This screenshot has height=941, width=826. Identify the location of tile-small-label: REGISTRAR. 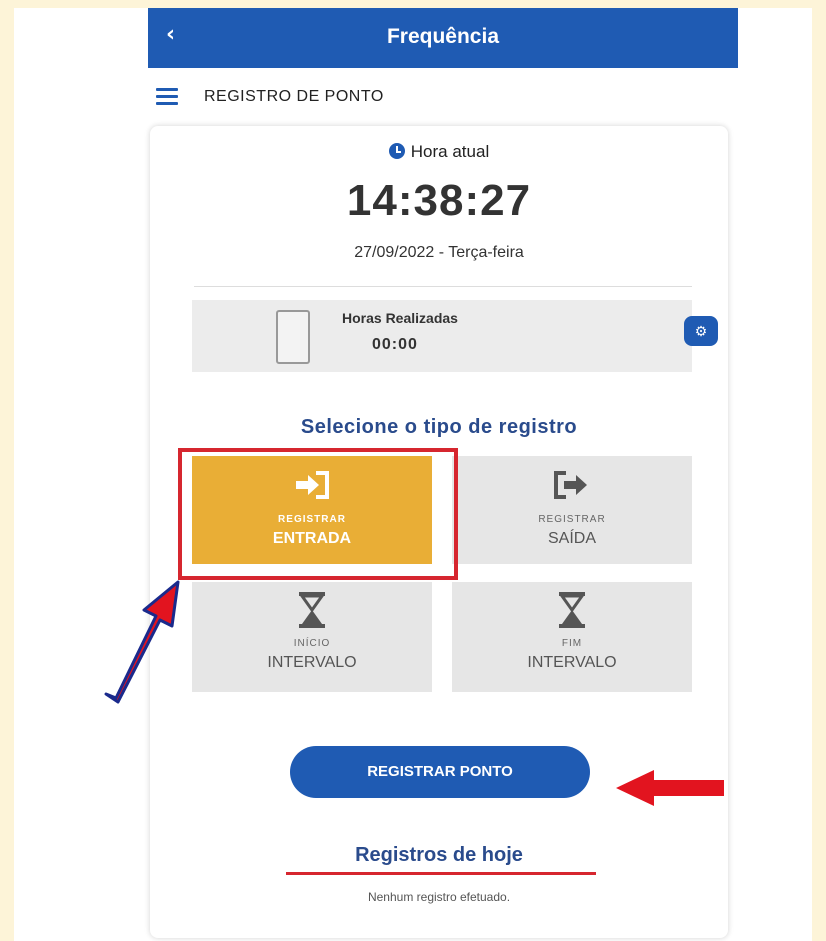
(572, 519).